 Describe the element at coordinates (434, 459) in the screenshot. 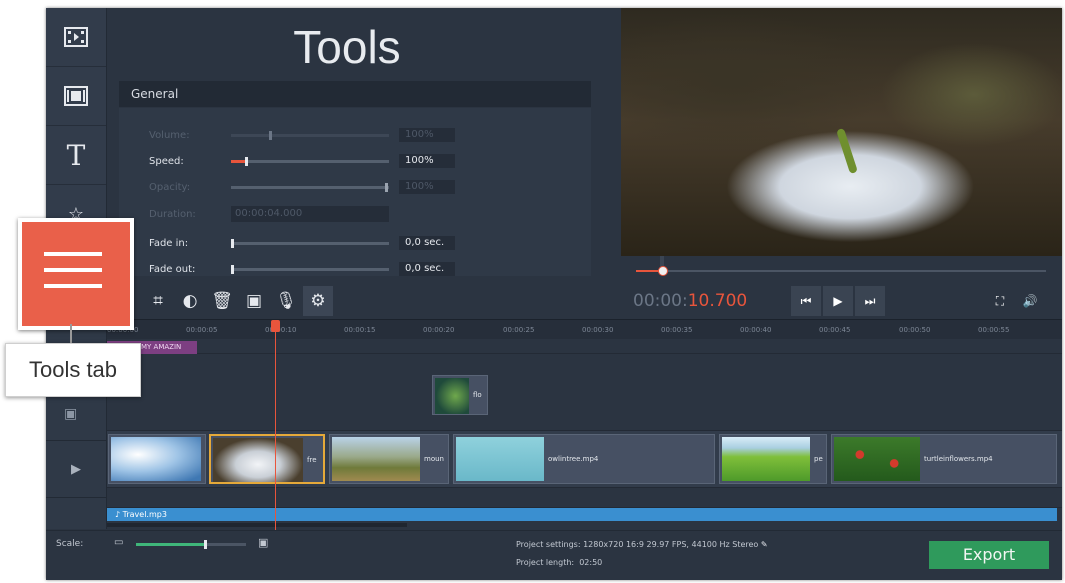

I see `clip-name: moun` at that location.